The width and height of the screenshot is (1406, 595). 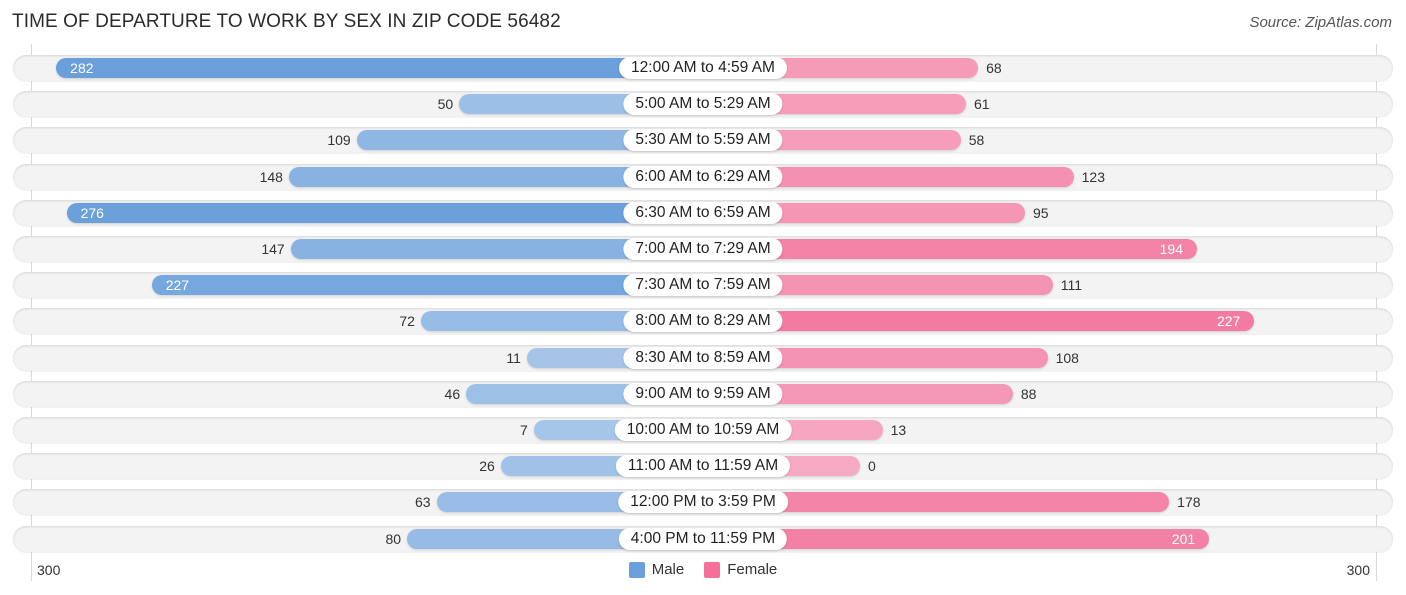 I want to click on category-label: 5:30 AM to 5:59 AM, so click(x=703, y=140).